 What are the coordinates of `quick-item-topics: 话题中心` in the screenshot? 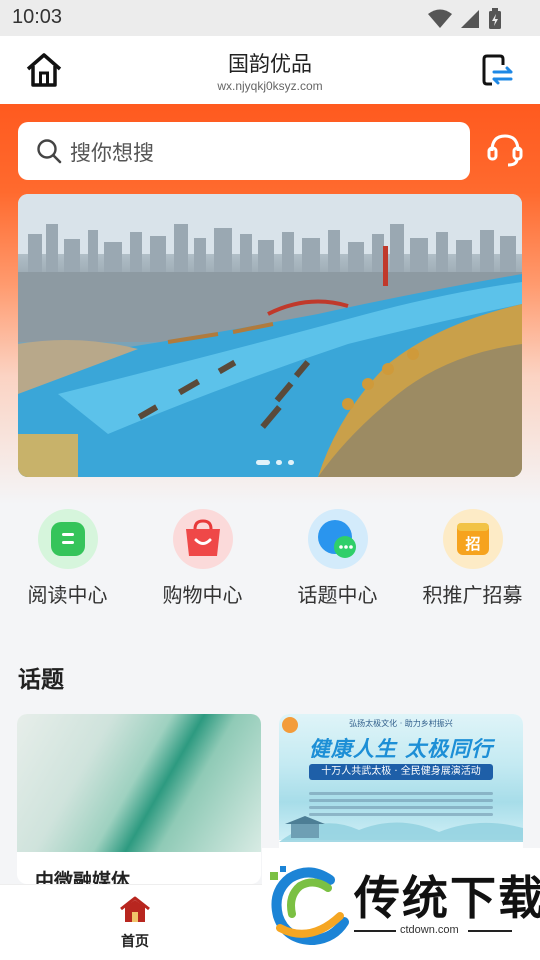 It's located at (337, 557).